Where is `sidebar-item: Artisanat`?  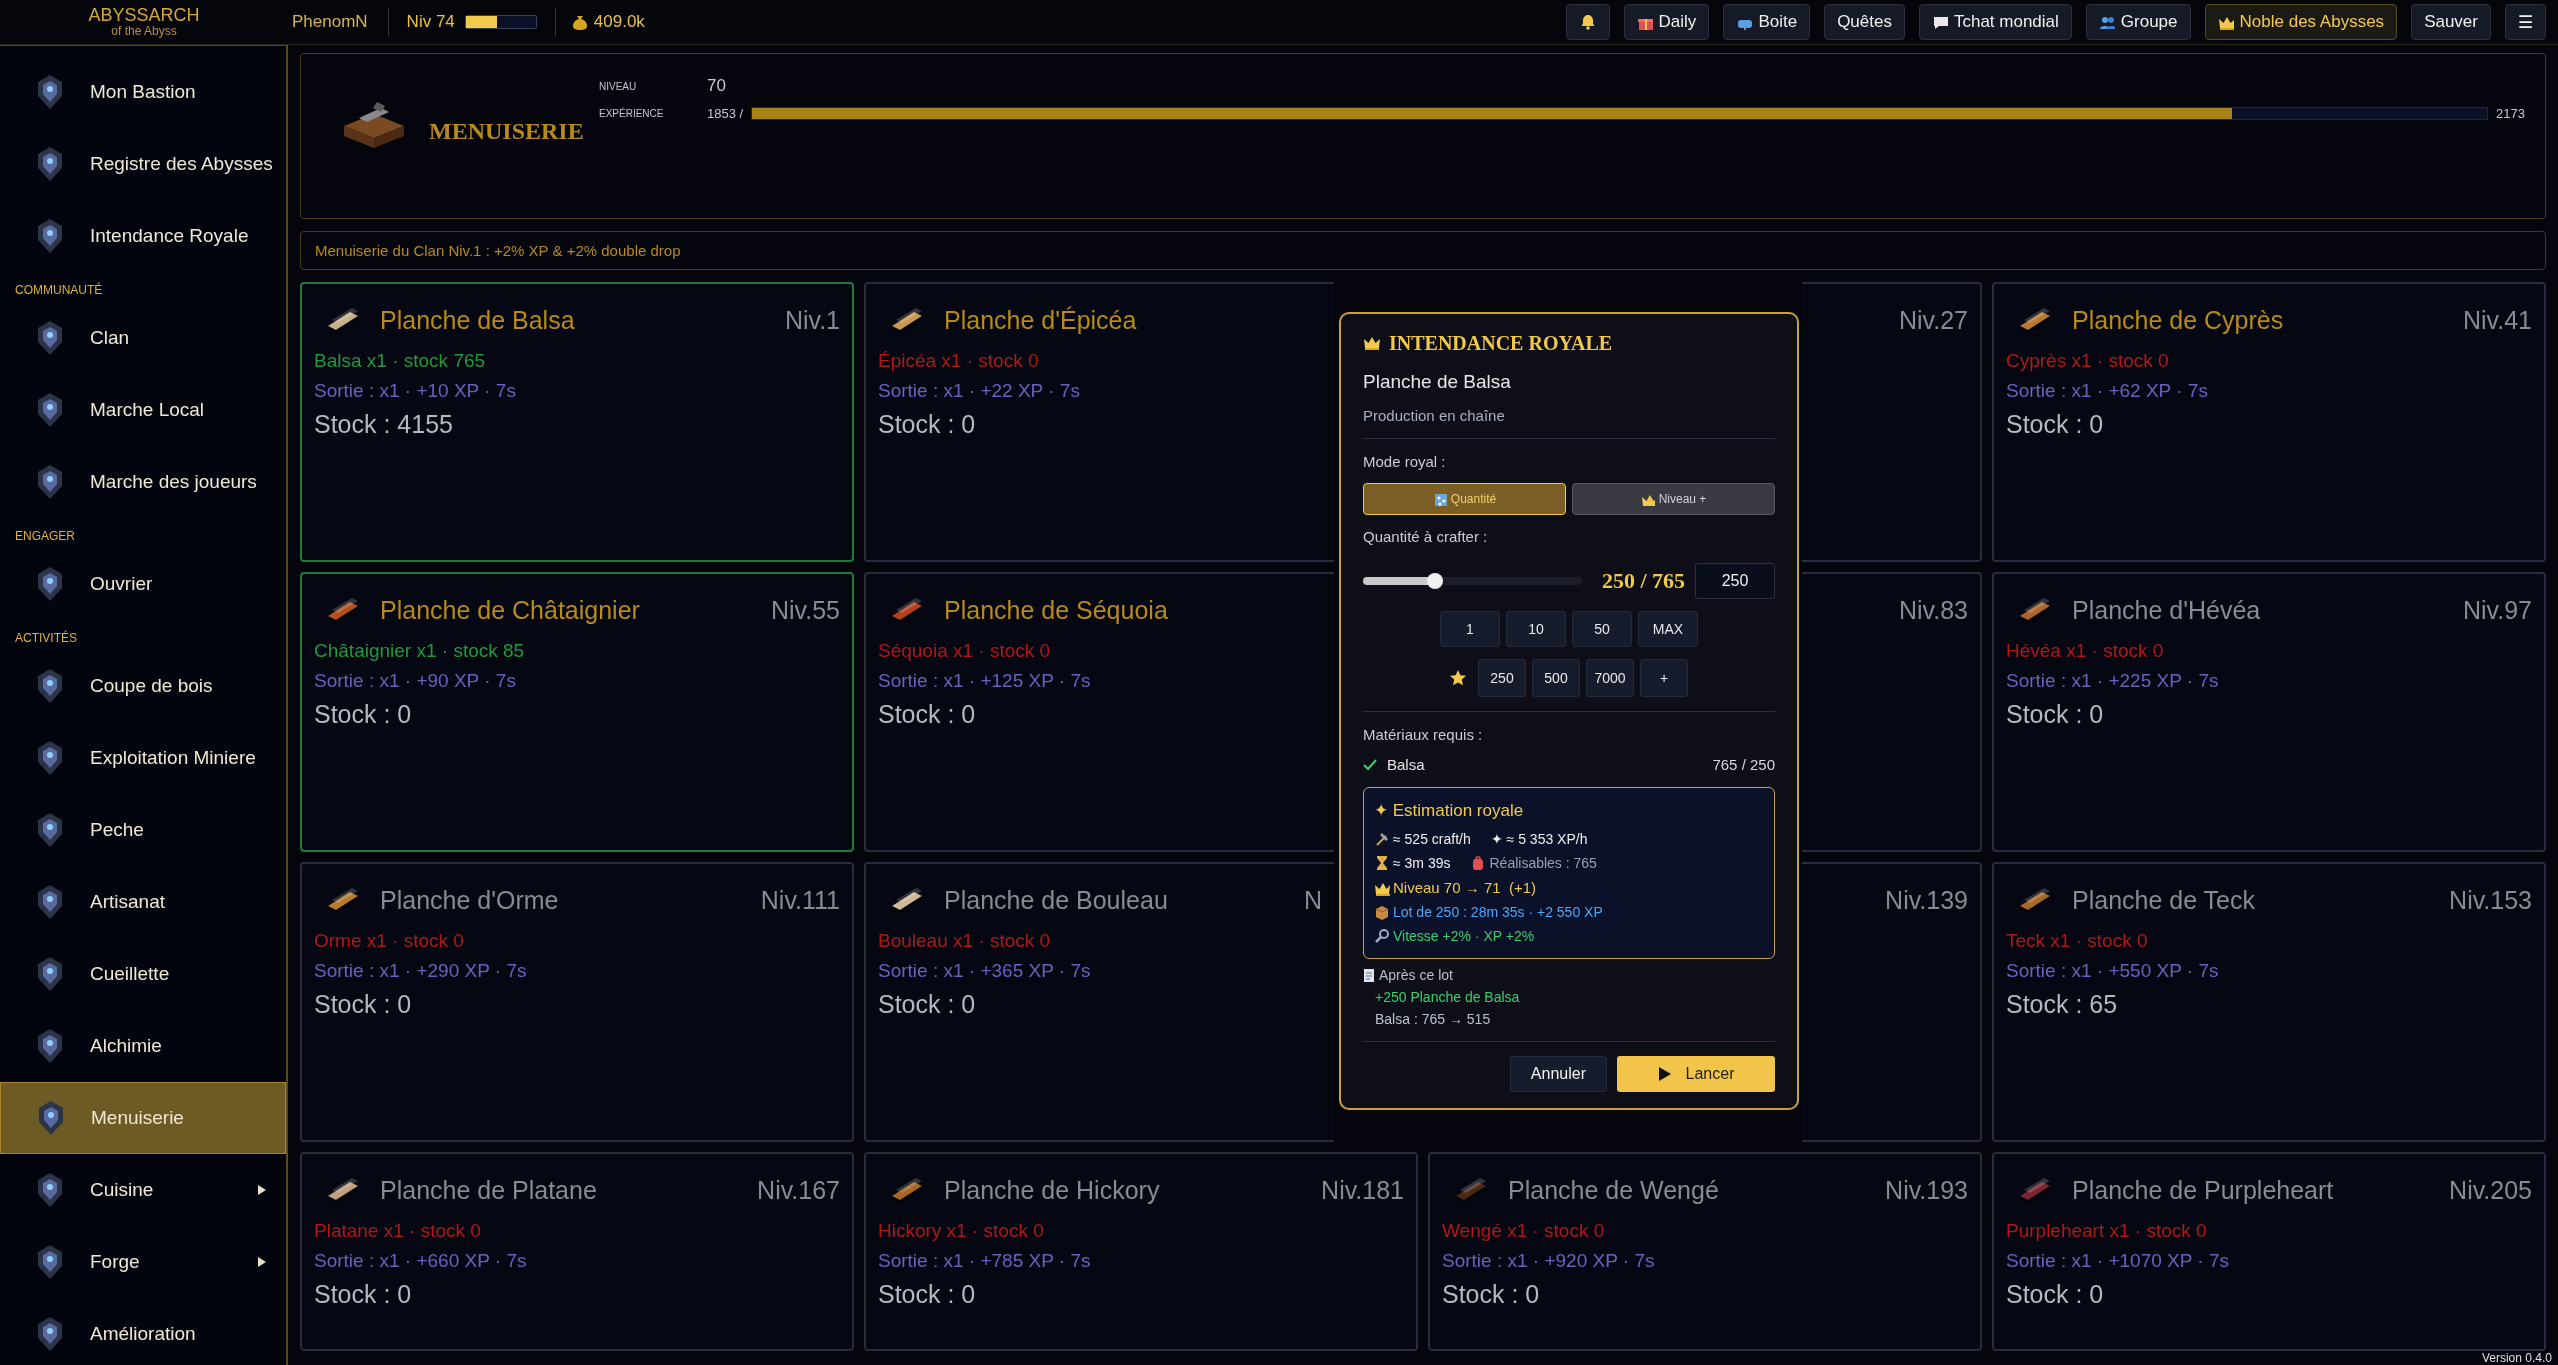 sidebar-item: Artisanat is located at coordinates (143, 902).